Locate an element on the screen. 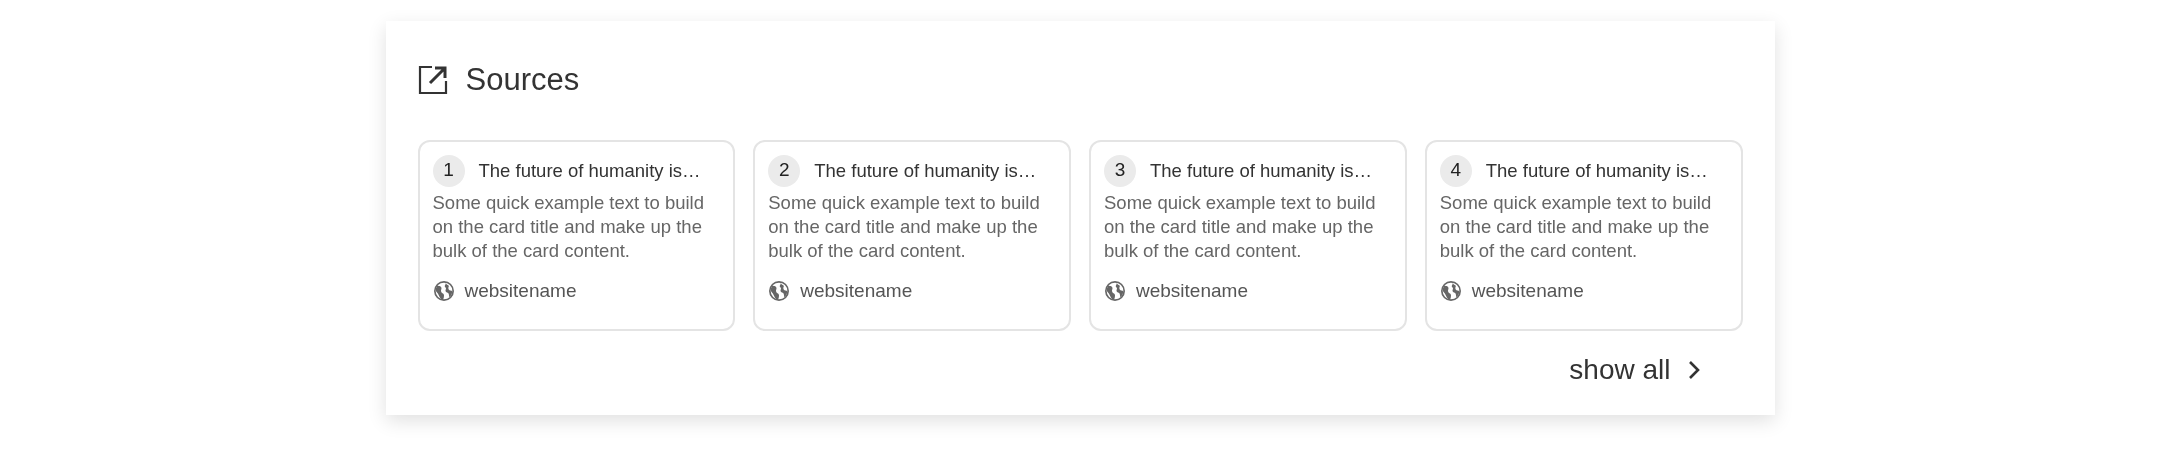  source-number: 4 is located at coordinates (1455, 170).